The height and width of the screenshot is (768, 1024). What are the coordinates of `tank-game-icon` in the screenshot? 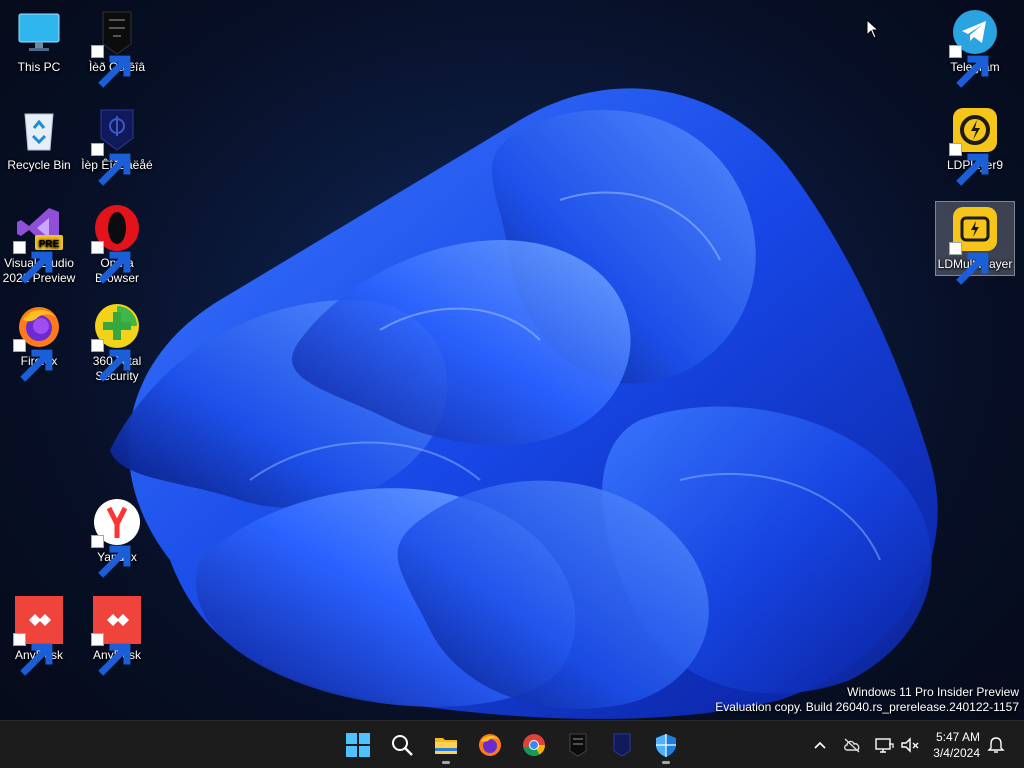 It's located at (116, 48).